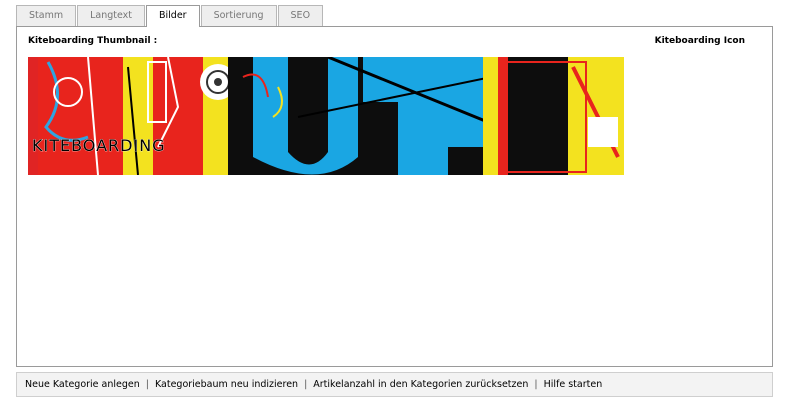 The image size is (790, 405). Describe the element at coordinates (300, 15) in the screenshot. I see `tab-seo: SEO` at that location.